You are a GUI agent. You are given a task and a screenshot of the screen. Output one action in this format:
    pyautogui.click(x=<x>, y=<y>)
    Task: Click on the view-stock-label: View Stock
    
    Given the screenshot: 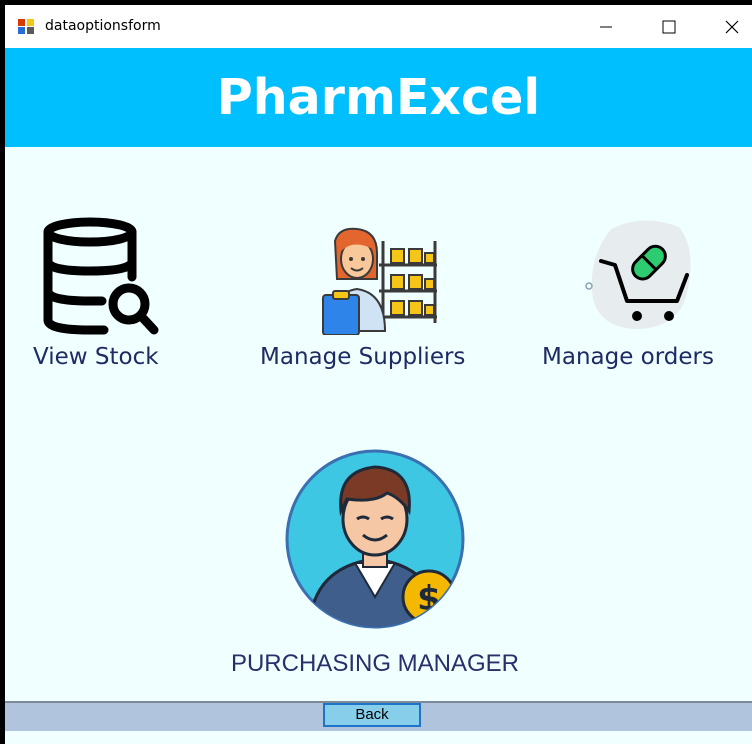 What is the action you would take?
    pyautogui.click(x=96, y=357)
    